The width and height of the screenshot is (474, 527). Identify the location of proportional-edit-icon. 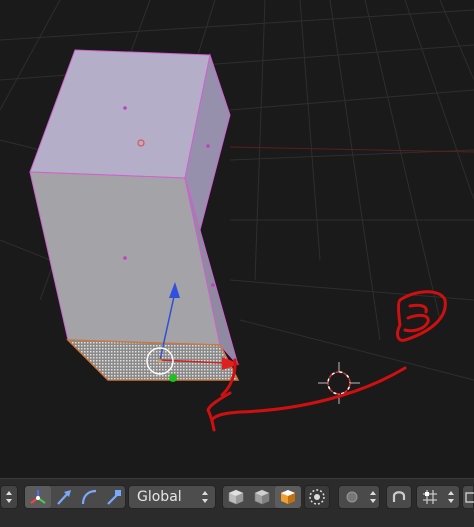
(352, 497).